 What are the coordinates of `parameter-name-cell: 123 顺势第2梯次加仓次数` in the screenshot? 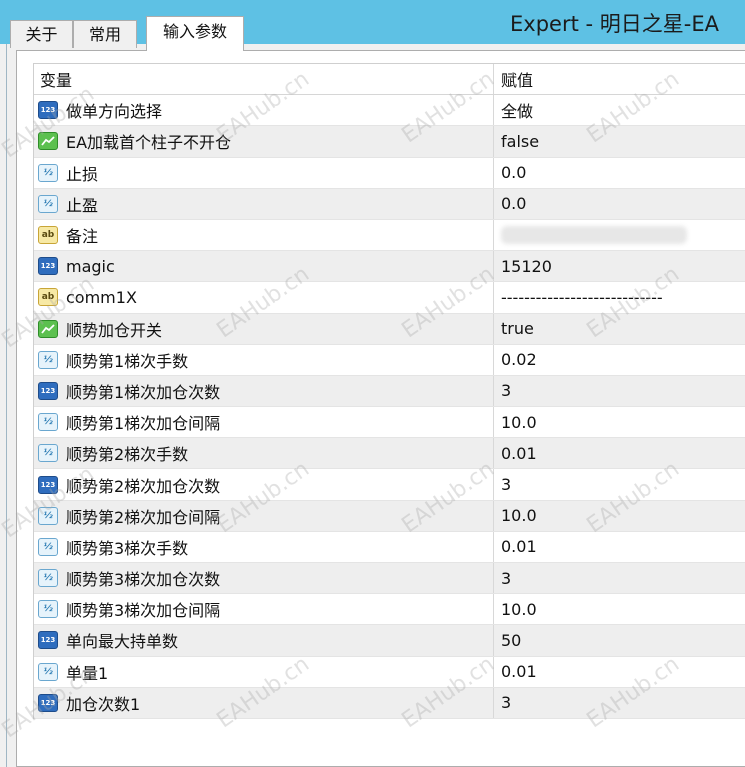 It's located at (264, 484).